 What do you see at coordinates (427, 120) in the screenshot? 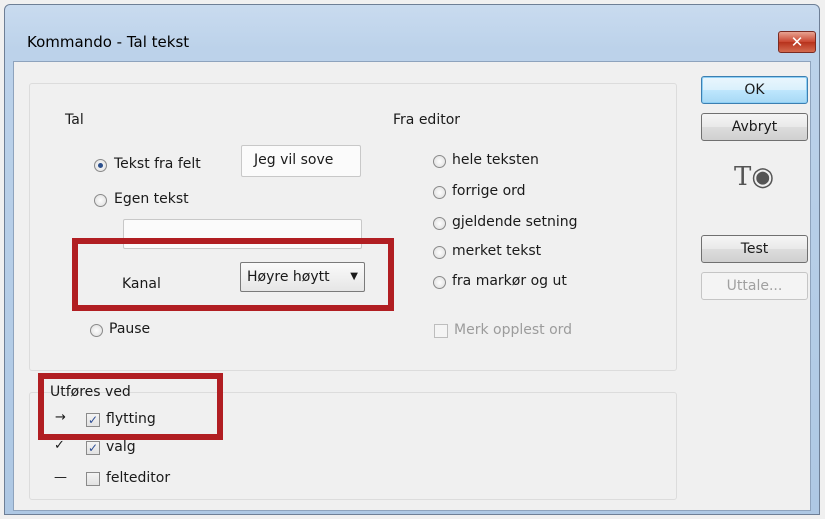
I see `fra-editor-heading: Fra editor` at bounding box center [427, 120].